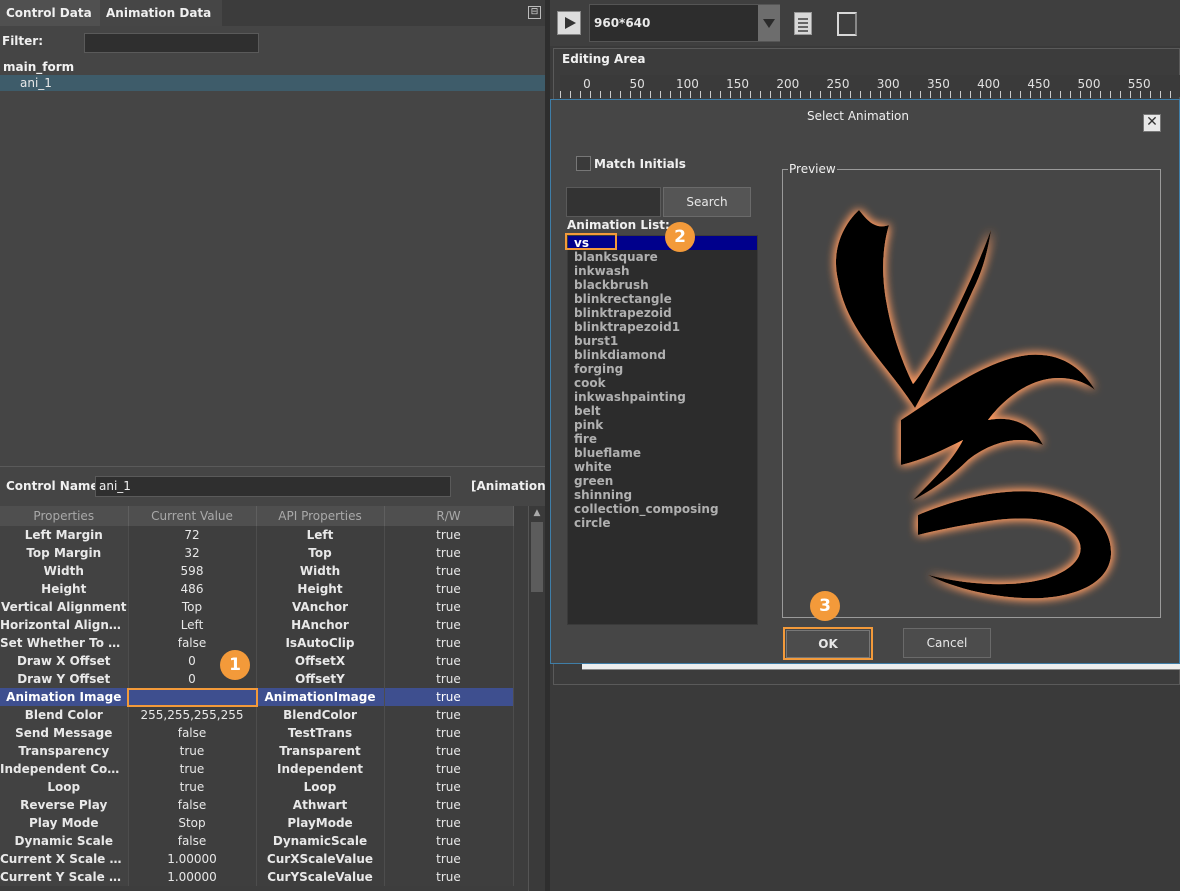 Image resolution: width=1180 pixels, height=891 pixels. I want to click on list-item: inkwash, so click(662, 271).